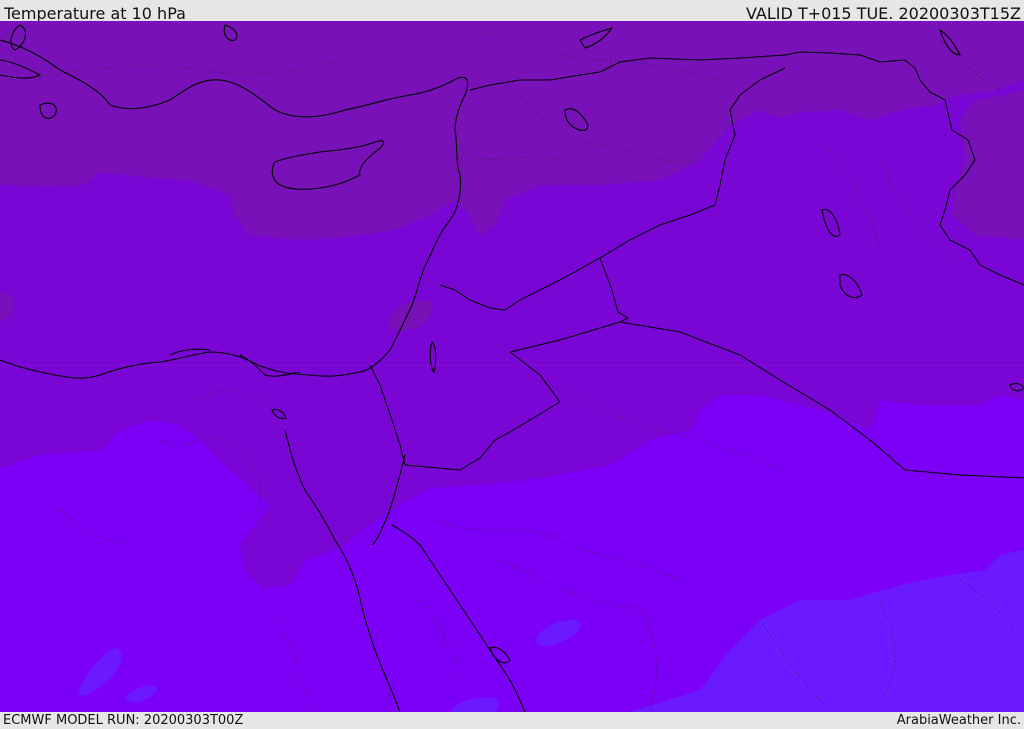 The image size is (1024, 729). What do you see at coordinates (123, 720) in the screenshot?
I see `model-run: ECMWF MODEL RUN: 20200303T00Z` at bounding box center [123, 720].